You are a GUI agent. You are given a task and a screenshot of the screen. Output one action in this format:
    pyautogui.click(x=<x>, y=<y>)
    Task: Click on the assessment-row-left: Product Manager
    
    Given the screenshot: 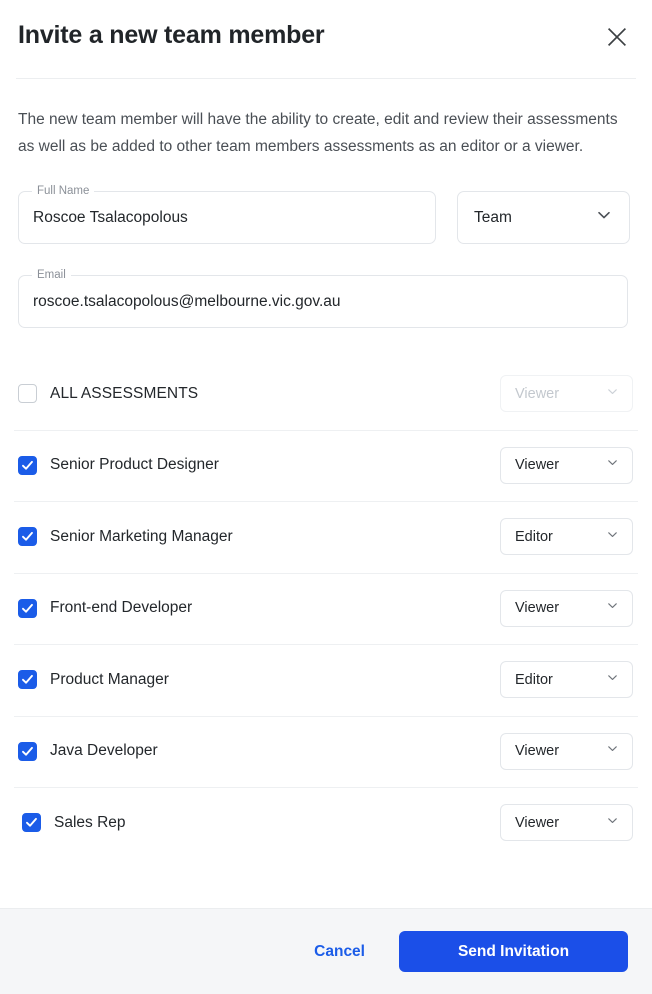 What is the action you would take?
    pyautogui.click(x=259, y=680)
    